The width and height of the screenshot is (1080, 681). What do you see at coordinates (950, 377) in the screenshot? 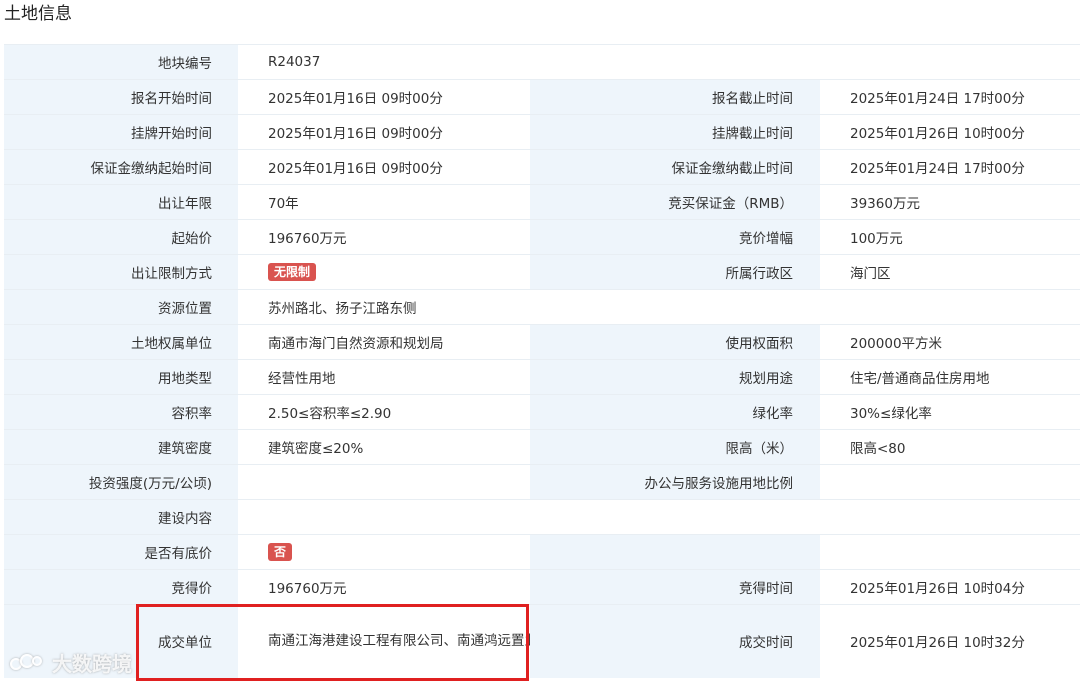
I see `value-planned-use: 住宅/普通商品住房用地` at bounding box center [950, 377].